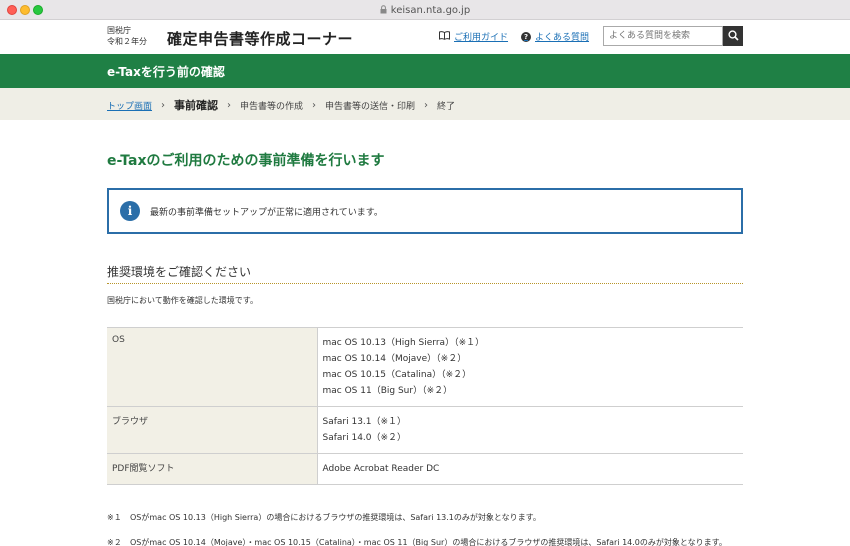 This screenshot has width=850, height=546. Describe the element at coordinates (127, 41) in the screenshot. I see `fiscal-year: 令和２年分` at that location.